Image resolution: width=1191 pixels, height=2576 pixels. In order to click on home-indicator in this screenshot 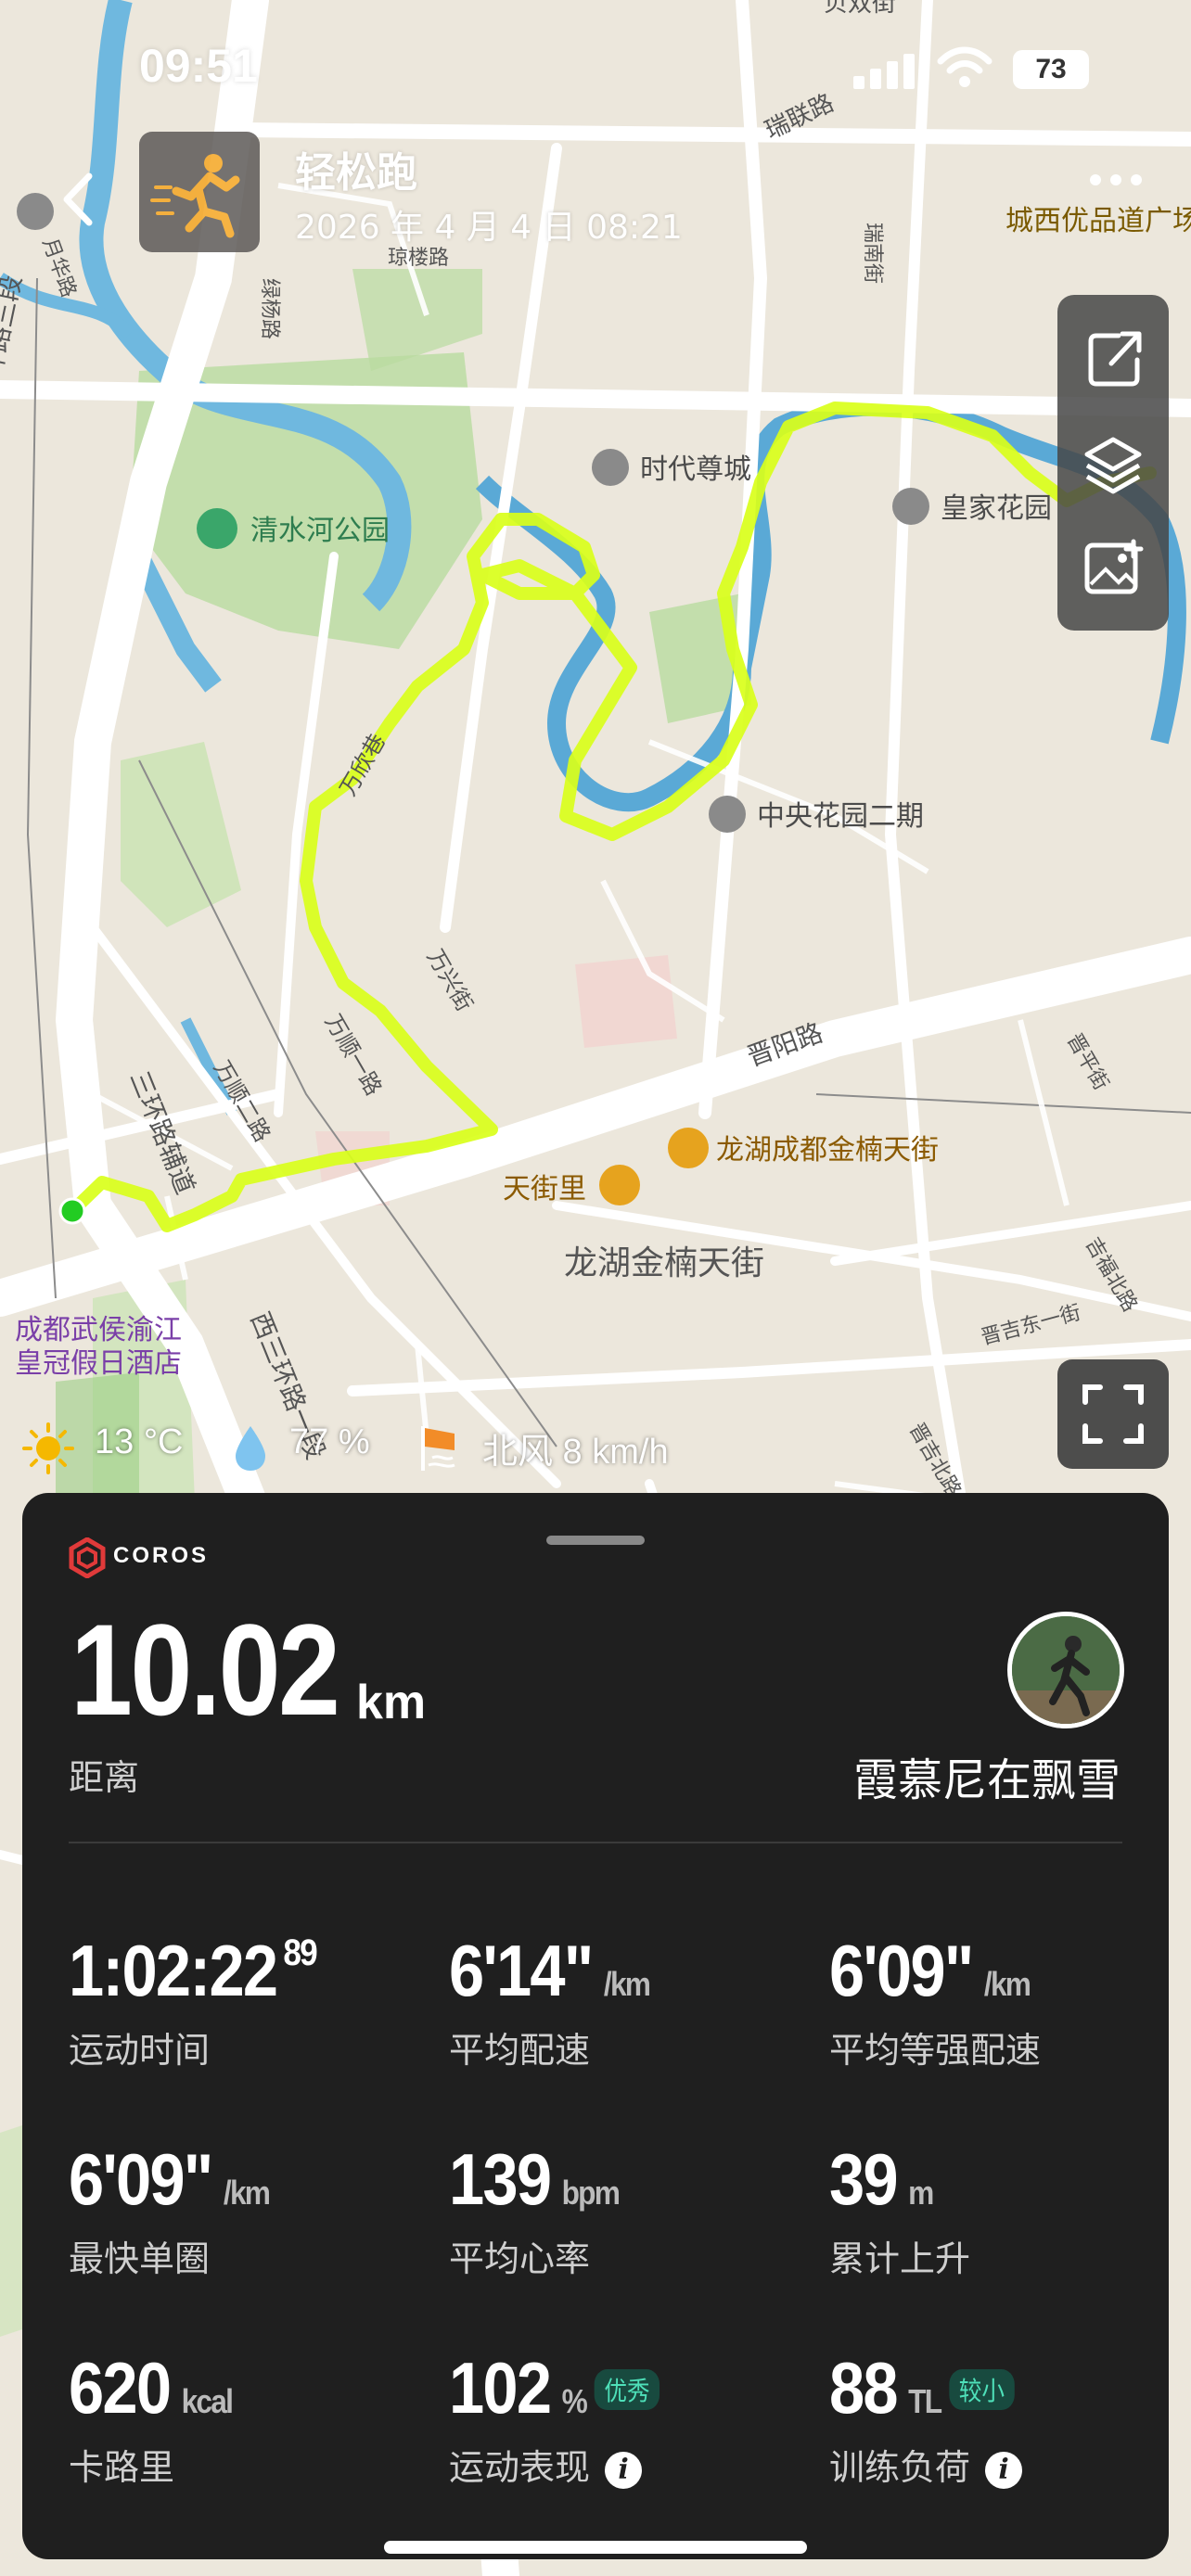, I will do `click(595, 2547)`.